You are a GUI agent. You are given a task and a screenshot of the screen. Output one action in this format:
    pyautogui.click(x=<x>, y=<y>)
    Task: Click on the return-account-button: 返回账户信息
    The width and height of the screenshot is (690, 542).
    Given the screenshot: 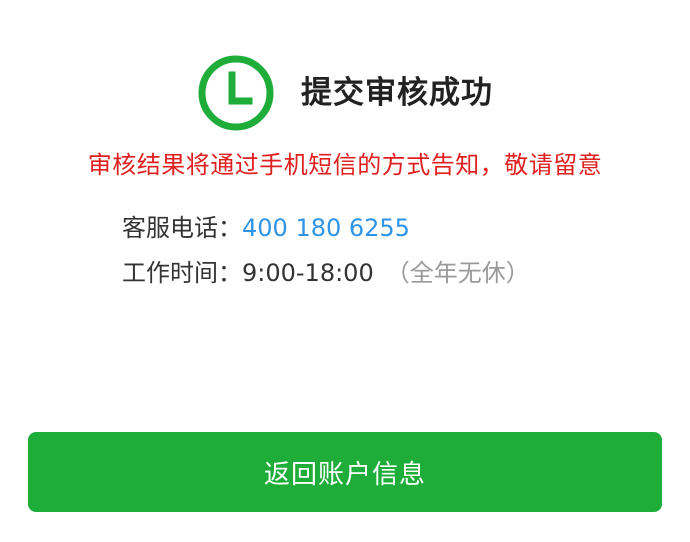 What is the action you would take?
    pyautogui.click(x=345, y=472)
    